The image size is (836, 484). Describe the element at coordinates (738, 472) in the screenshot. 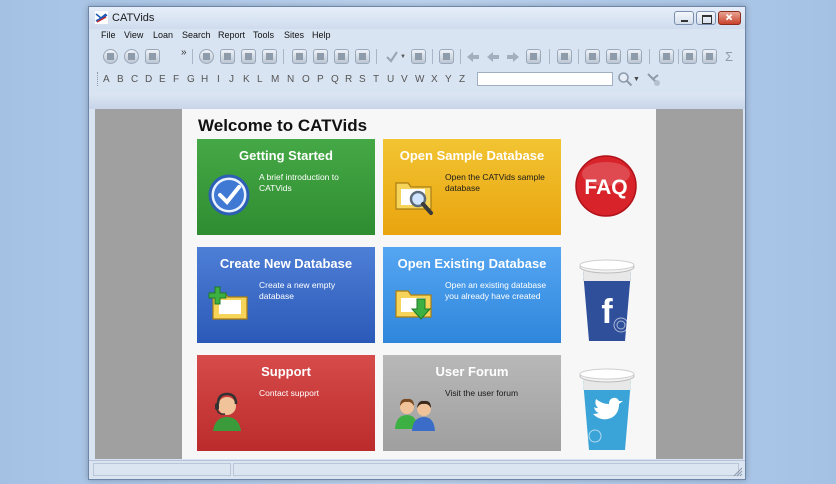

I see `resize-grip-icon` at that location.